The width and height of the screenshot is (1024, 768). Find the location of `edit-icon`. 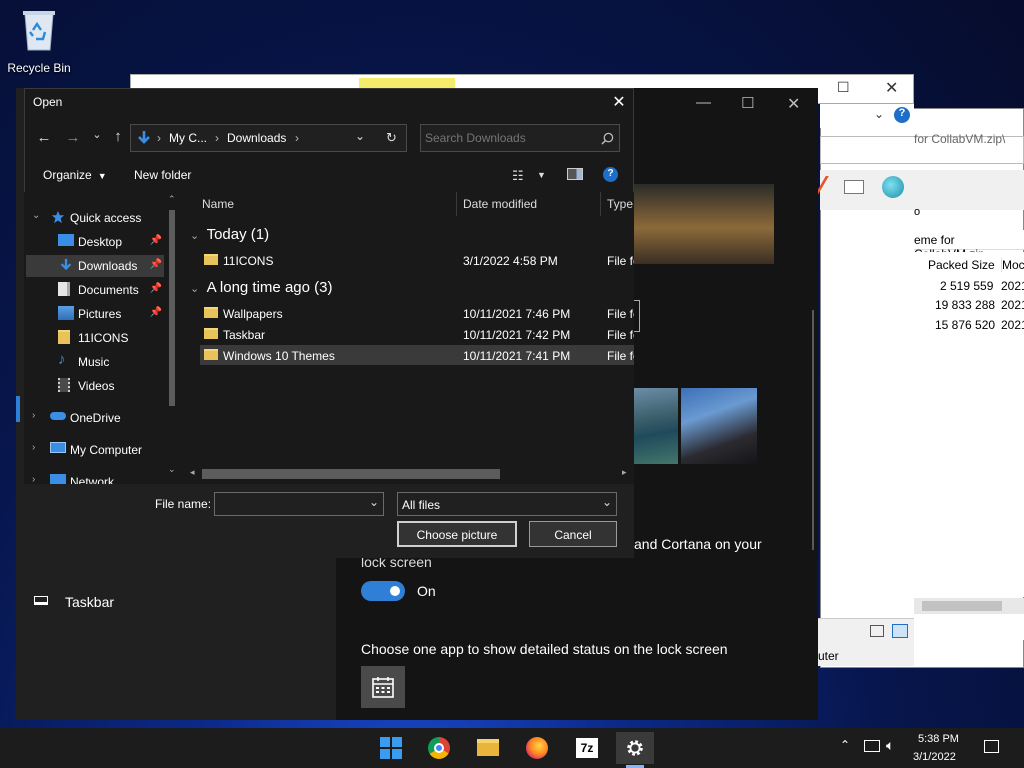

edit-icon is located at coordinates (828, 186).